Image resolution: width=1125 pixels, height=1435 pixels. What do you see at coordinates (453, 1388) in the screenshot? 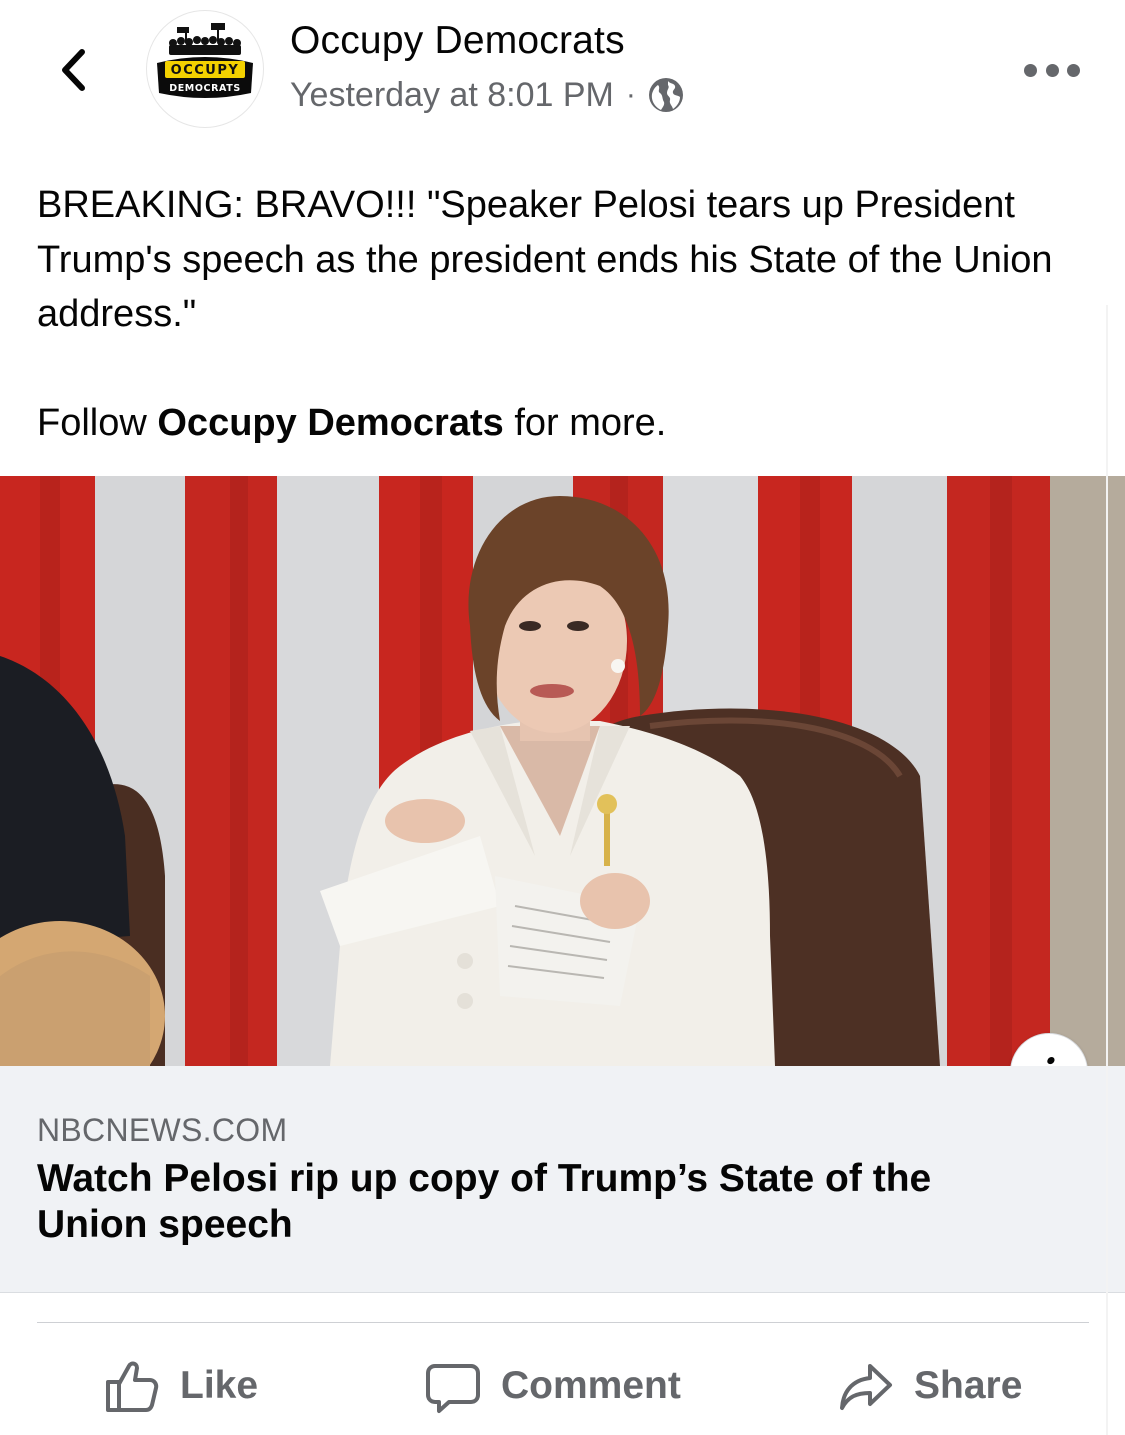
I see `comment-bubble-icon` at bounding box center [453, 1388].